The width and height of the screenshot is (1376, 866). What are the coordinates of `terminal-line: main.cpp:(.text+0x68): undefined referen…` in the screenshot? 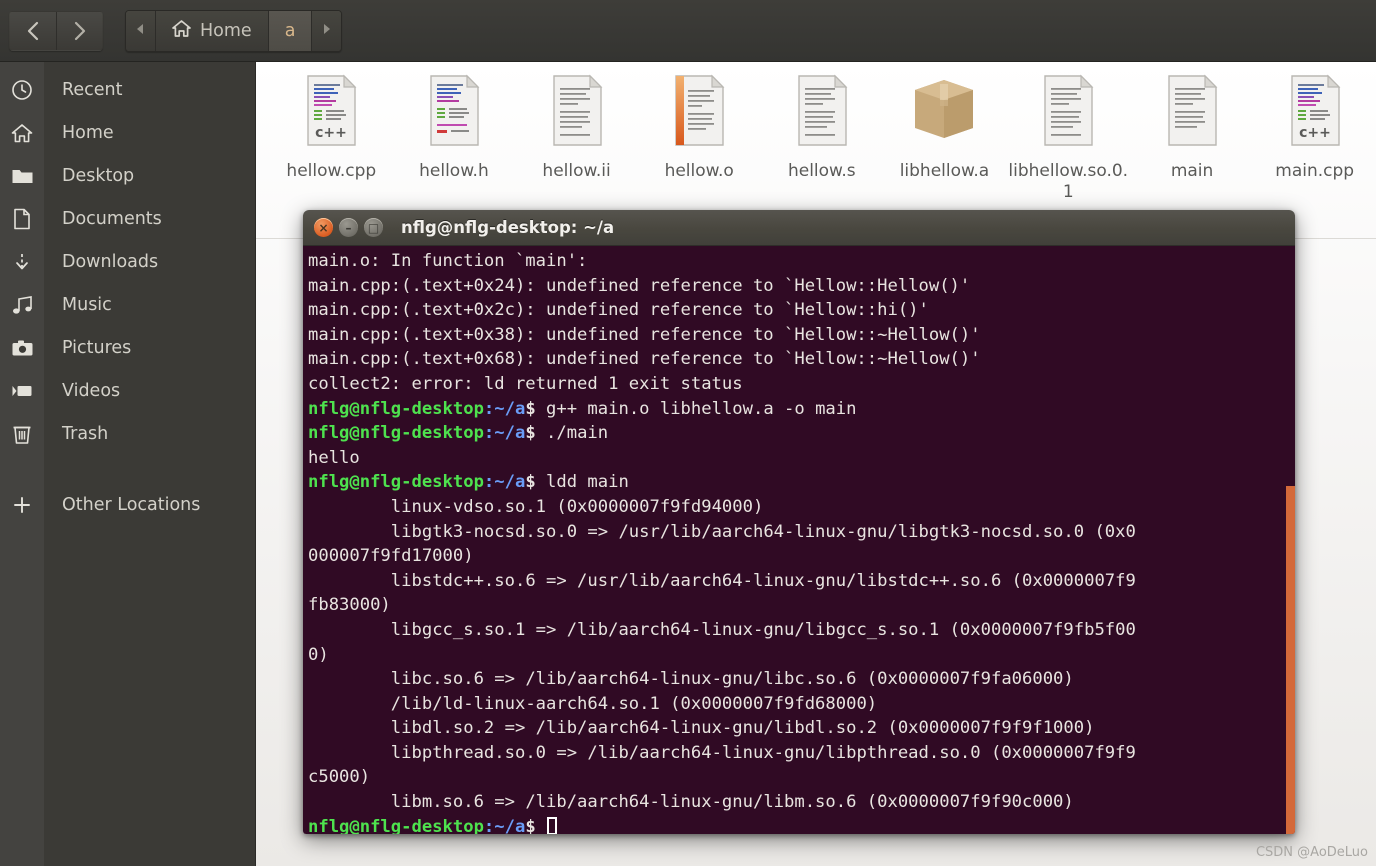 It's located at (644, 359).